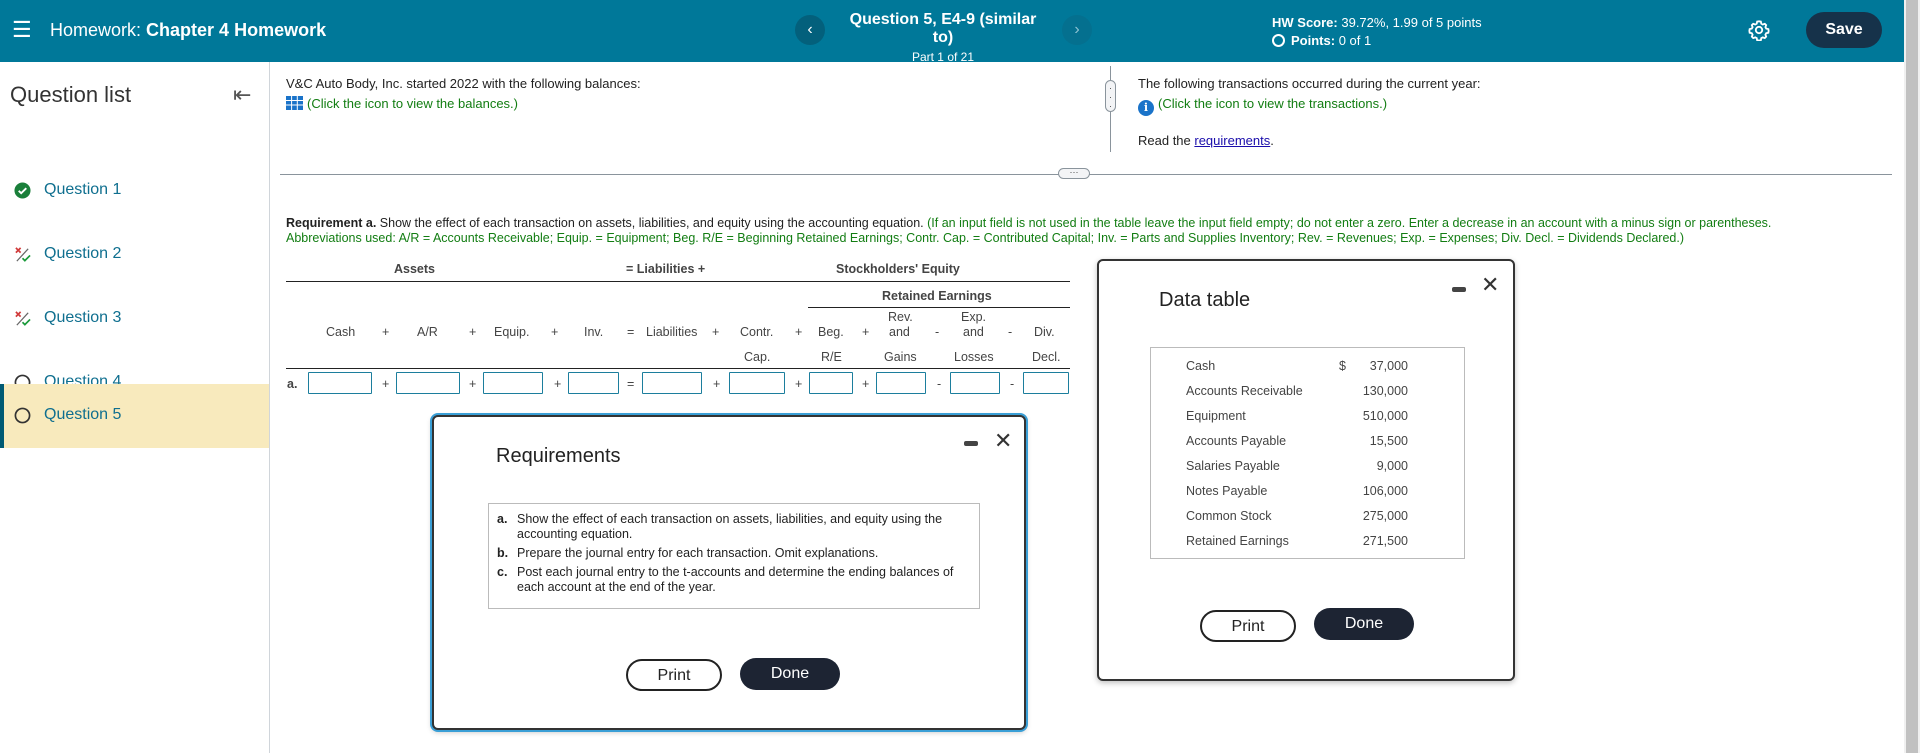 The image size is (1920, 753). What do you see at coordinates (975, 383) in the screenshot?
I see `exp-losses-input` at bounding box center [975, 383].